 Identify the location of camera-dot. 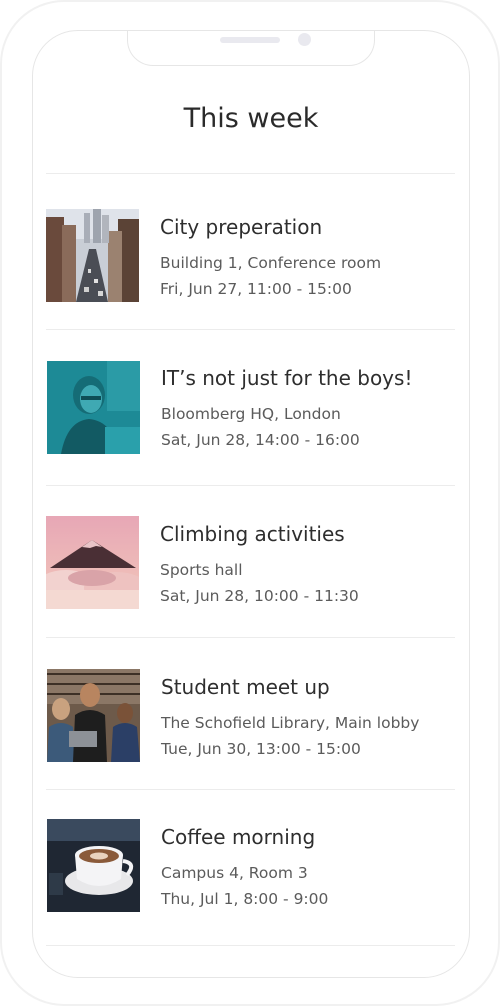
(304, 39).